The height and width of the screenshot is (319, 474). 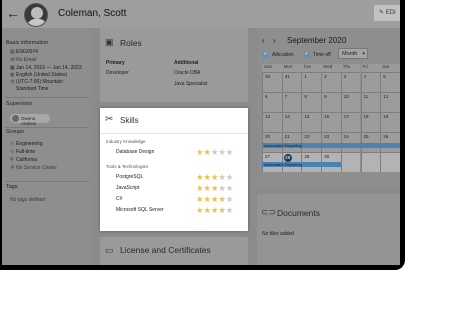 I want to click on calendar-day: 12, so click(x=390, y=102).